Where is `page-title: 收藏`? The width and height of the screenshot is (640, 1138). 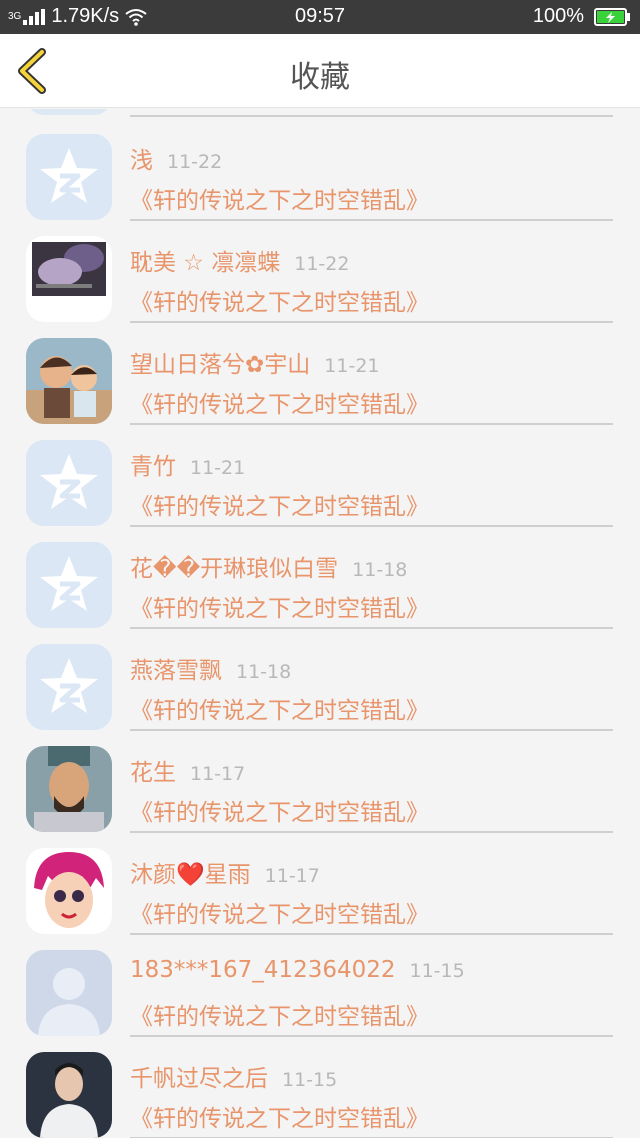
page-title: 收藏 is located at coordinates (320, 77).